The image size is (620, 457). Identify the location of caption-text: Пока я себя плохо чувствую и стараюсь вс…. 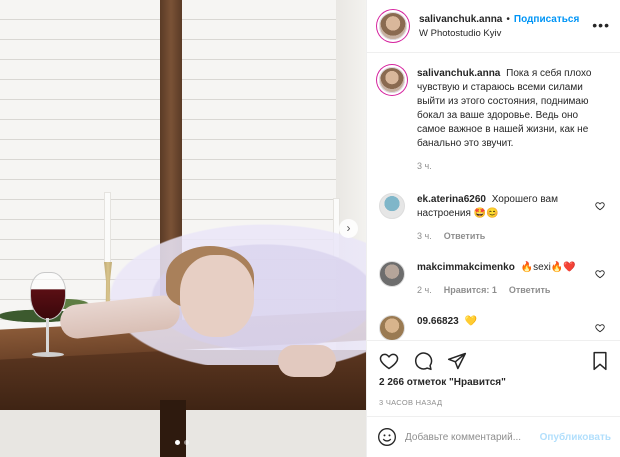
(504, 108).